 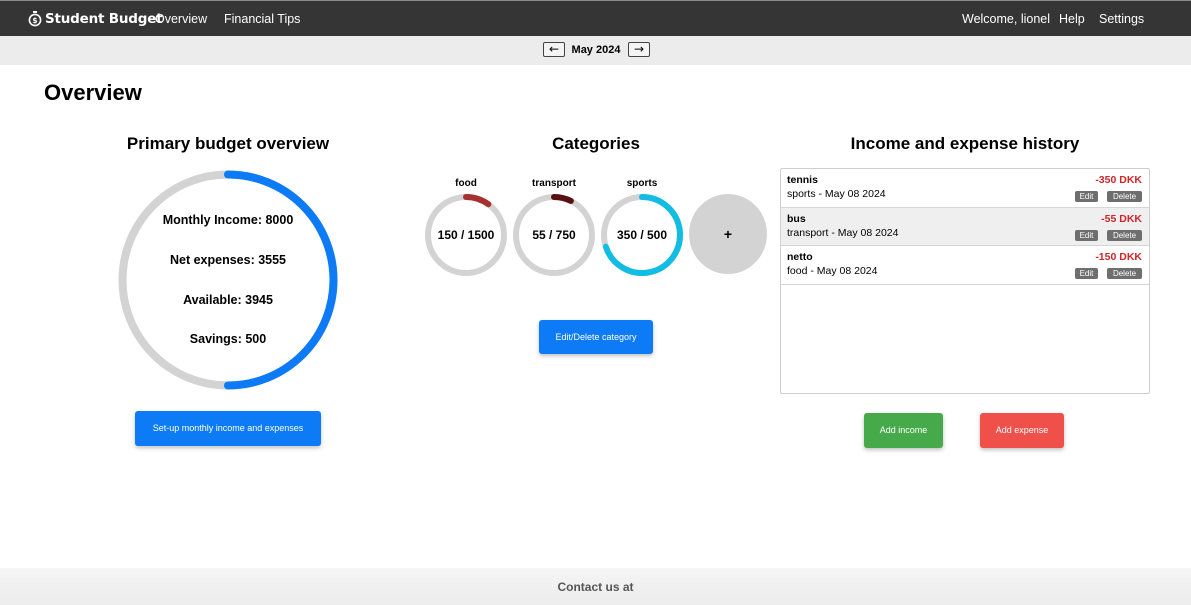 What do you see at coordinates (596, 337) in the screenshot?
I see `edit-delete-category-button: Edit/Delete category` at bounding box center [596, 337].